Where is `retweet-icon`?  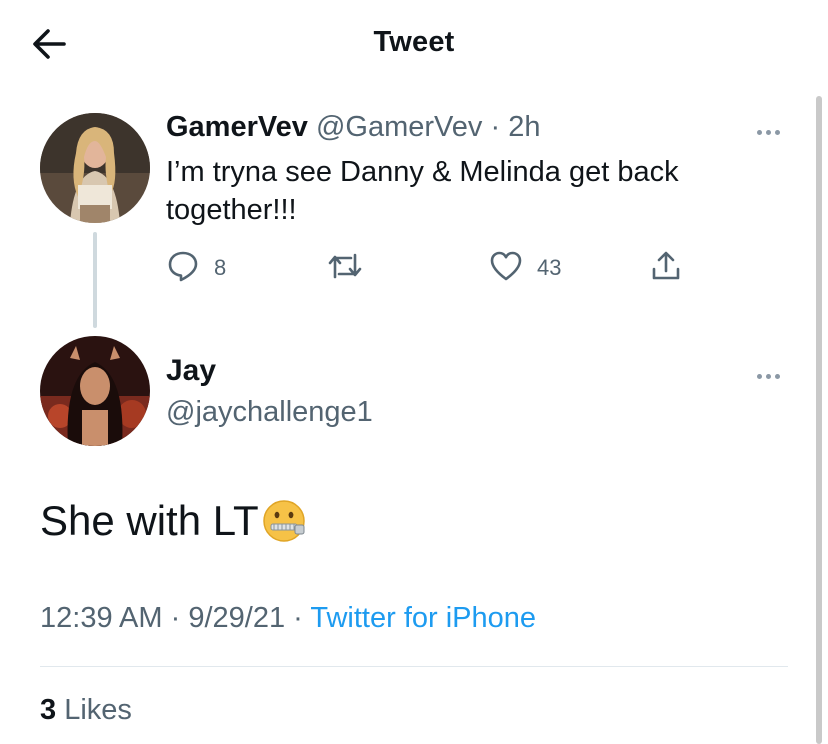 retweet-icon is located at coordinates (345, 268).